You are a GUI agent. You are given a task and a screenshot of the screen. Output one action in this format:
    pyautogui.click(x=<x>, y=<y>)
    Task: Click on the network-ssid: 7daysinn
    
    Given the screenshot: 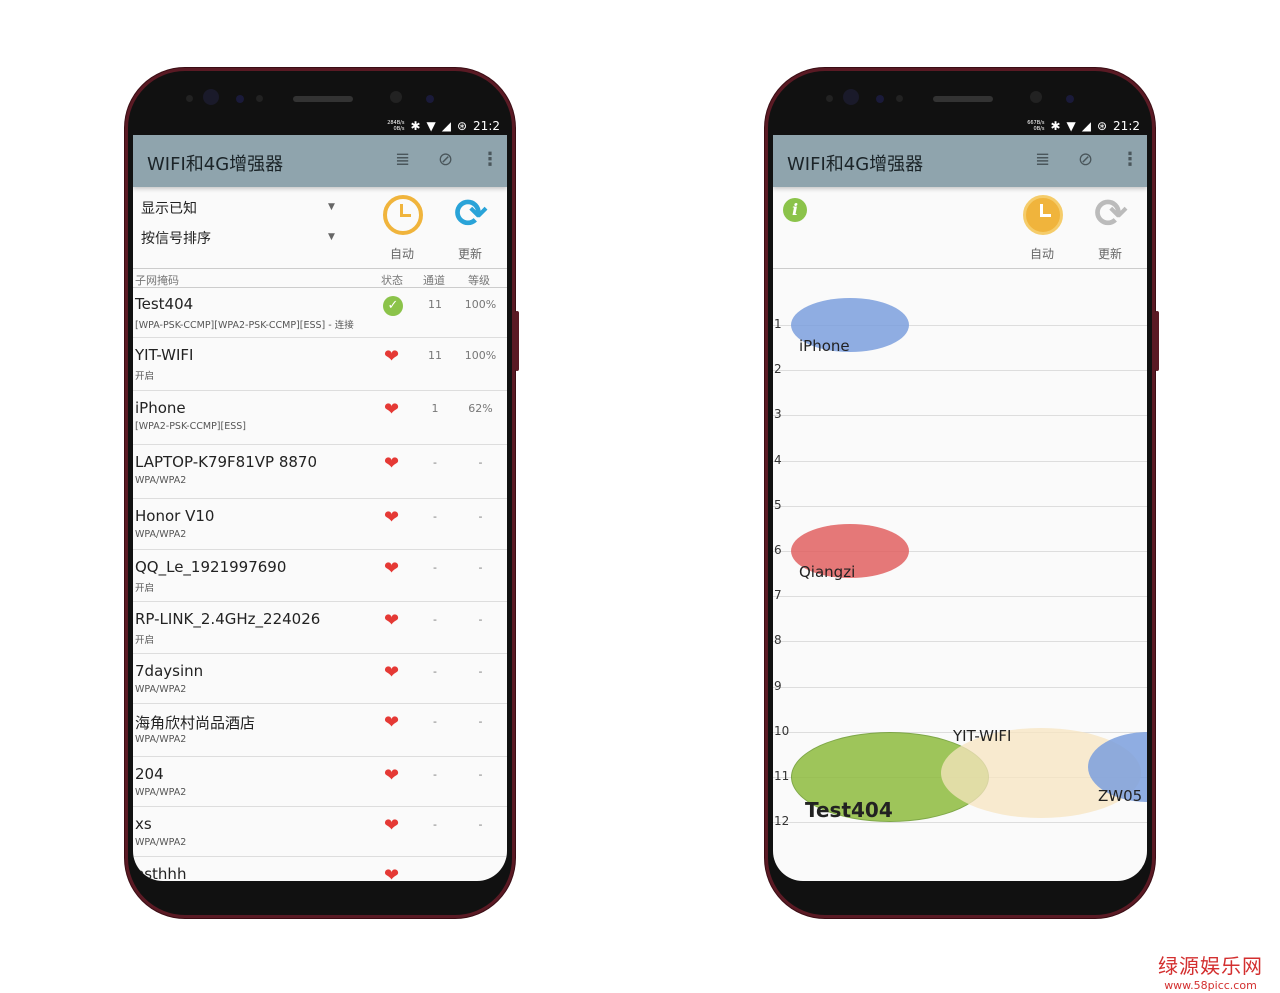 What is the action you would take?
    pyautogui.click(x=169, y=671)
    